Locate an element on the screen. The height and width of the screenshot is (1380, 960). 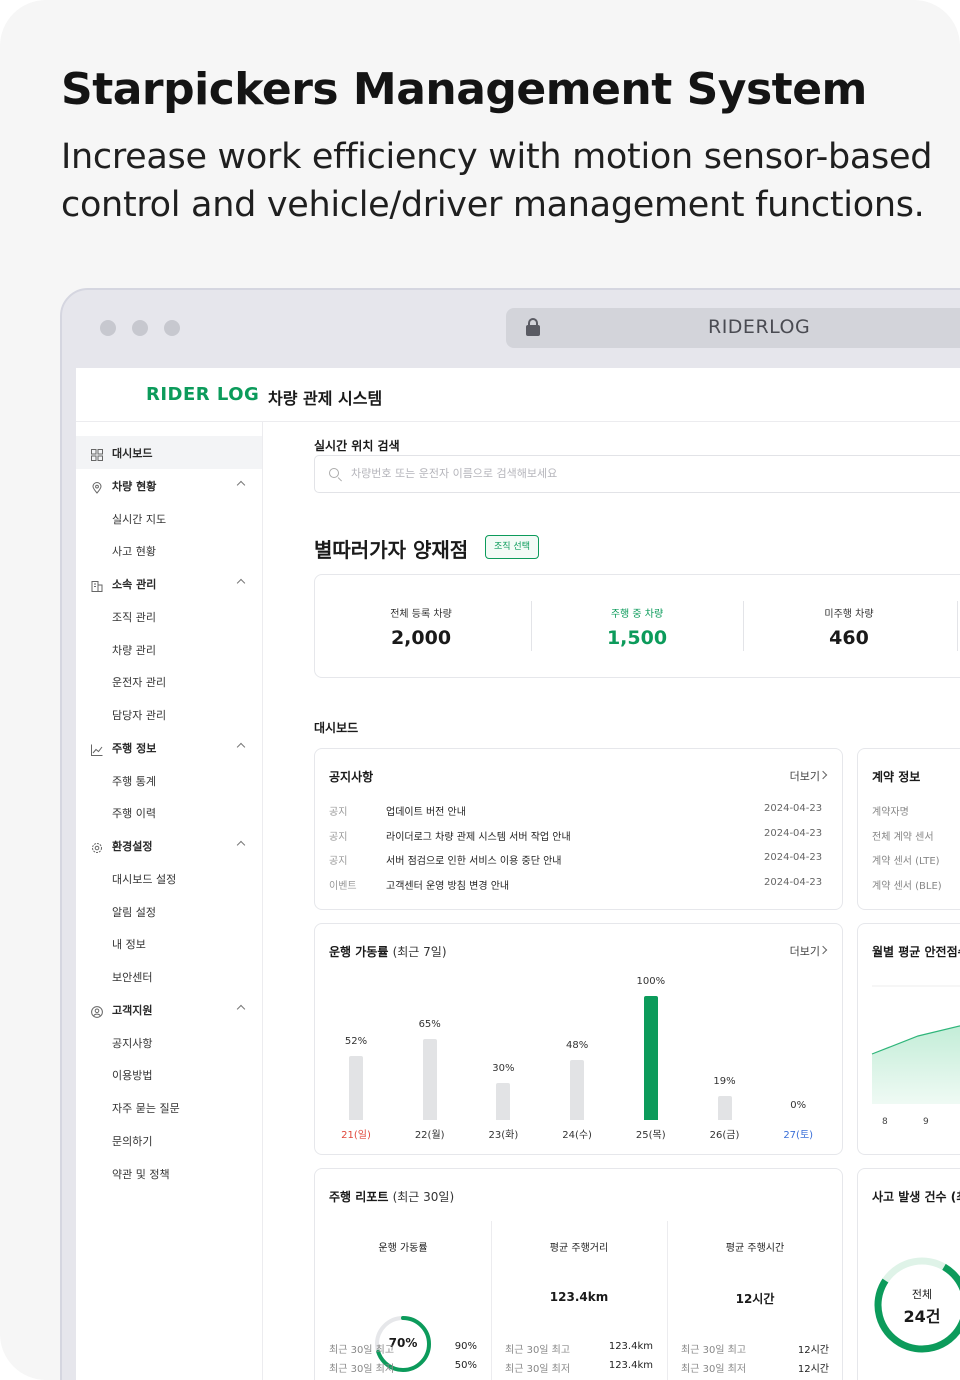
sidebar-item: 차량 관리 is located at coordinates (169, 649).